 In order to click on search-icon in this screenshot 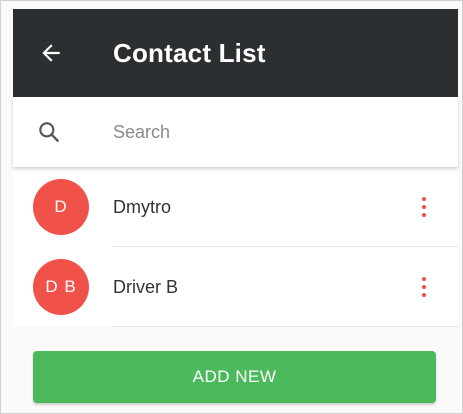, I will do `click(49, 132)`.